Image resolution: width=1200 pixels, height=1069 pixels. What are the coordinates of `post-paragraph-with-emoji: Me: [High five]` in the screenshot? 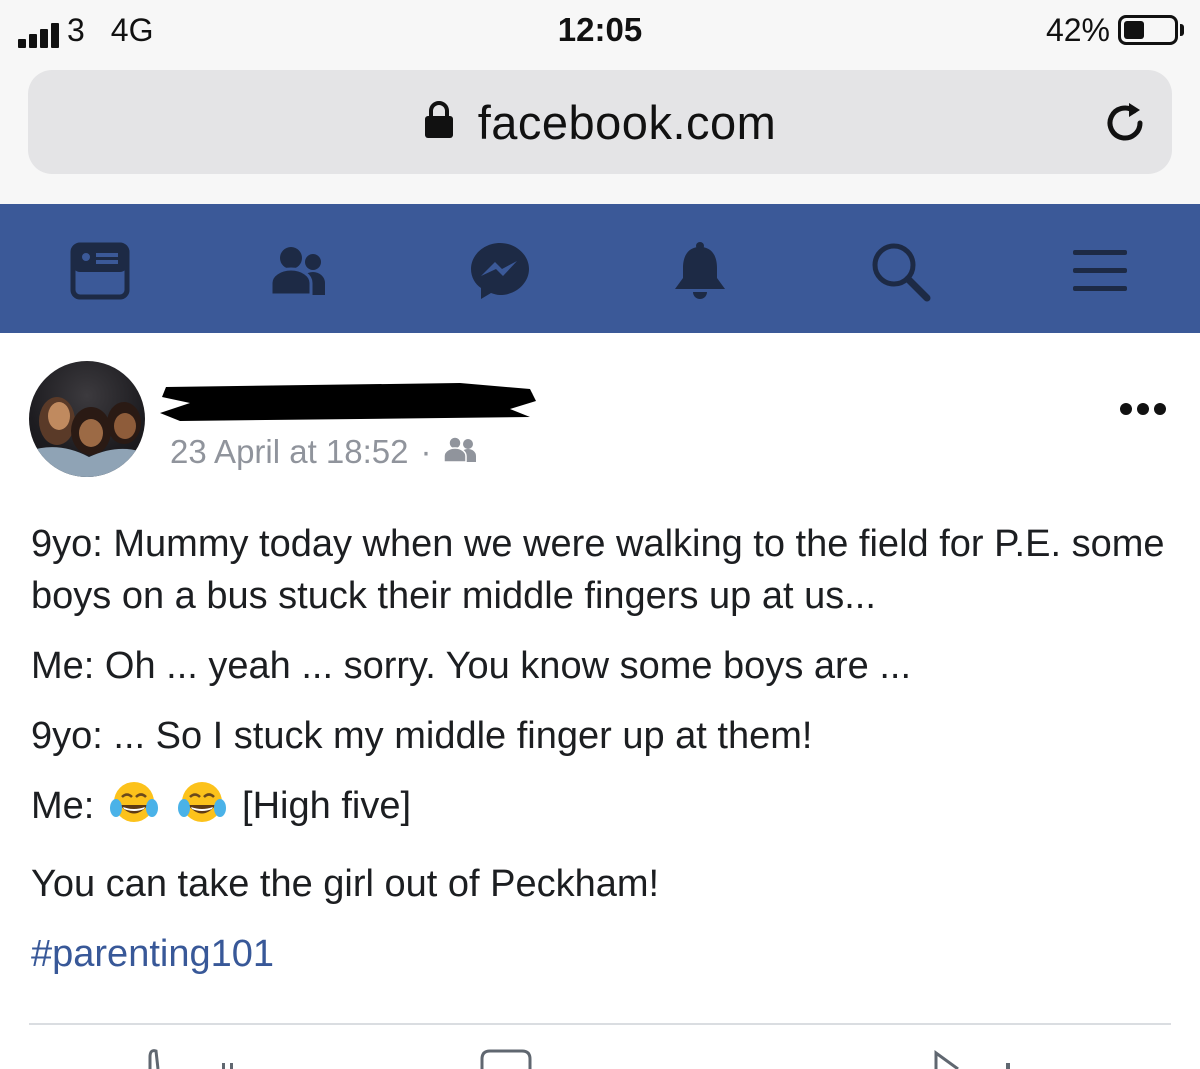 It's located at (606, 810).